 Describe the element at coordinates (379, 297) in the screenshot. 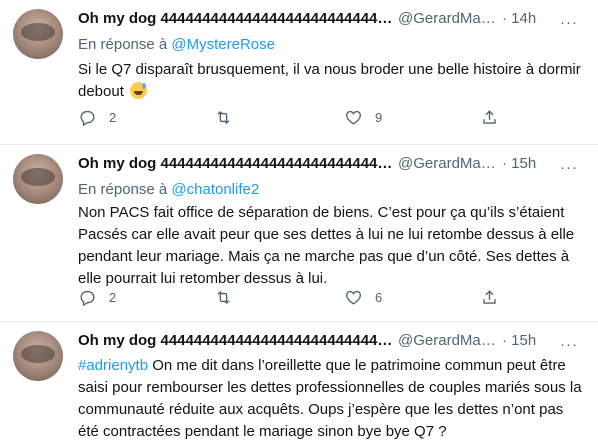

I see `like-count: 6` at that location.